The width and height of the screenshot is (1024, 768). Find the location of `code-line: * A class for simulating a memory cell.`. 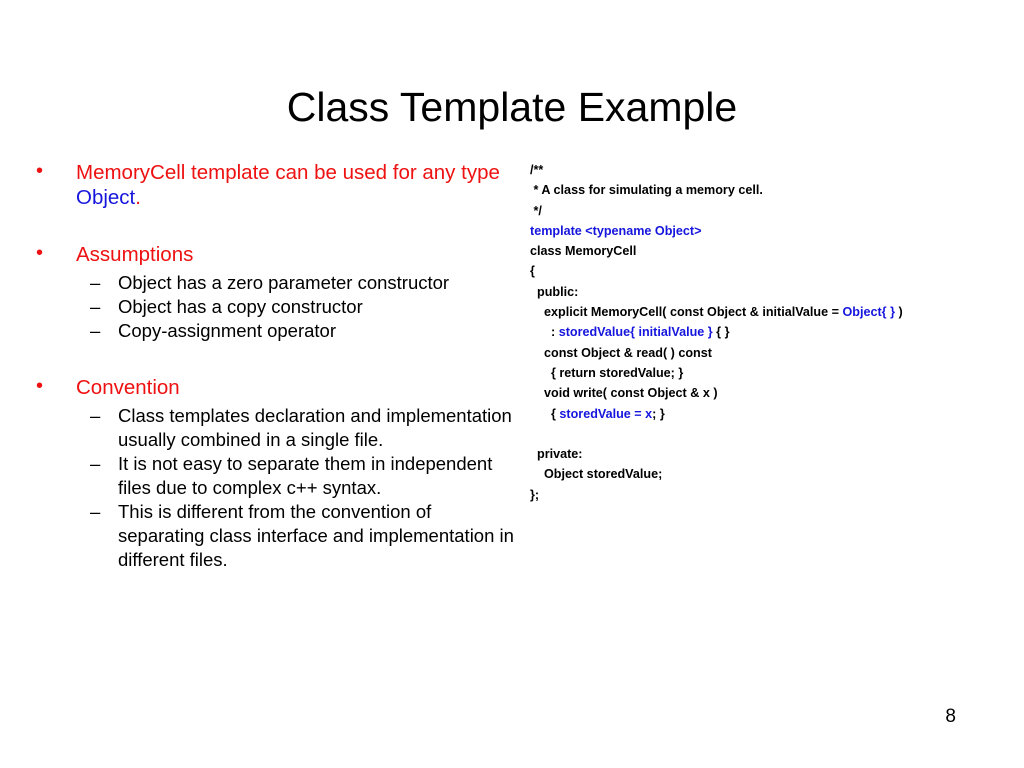

code-line: * A class for simulating a memory cell. is located at coordinates (765, 190).